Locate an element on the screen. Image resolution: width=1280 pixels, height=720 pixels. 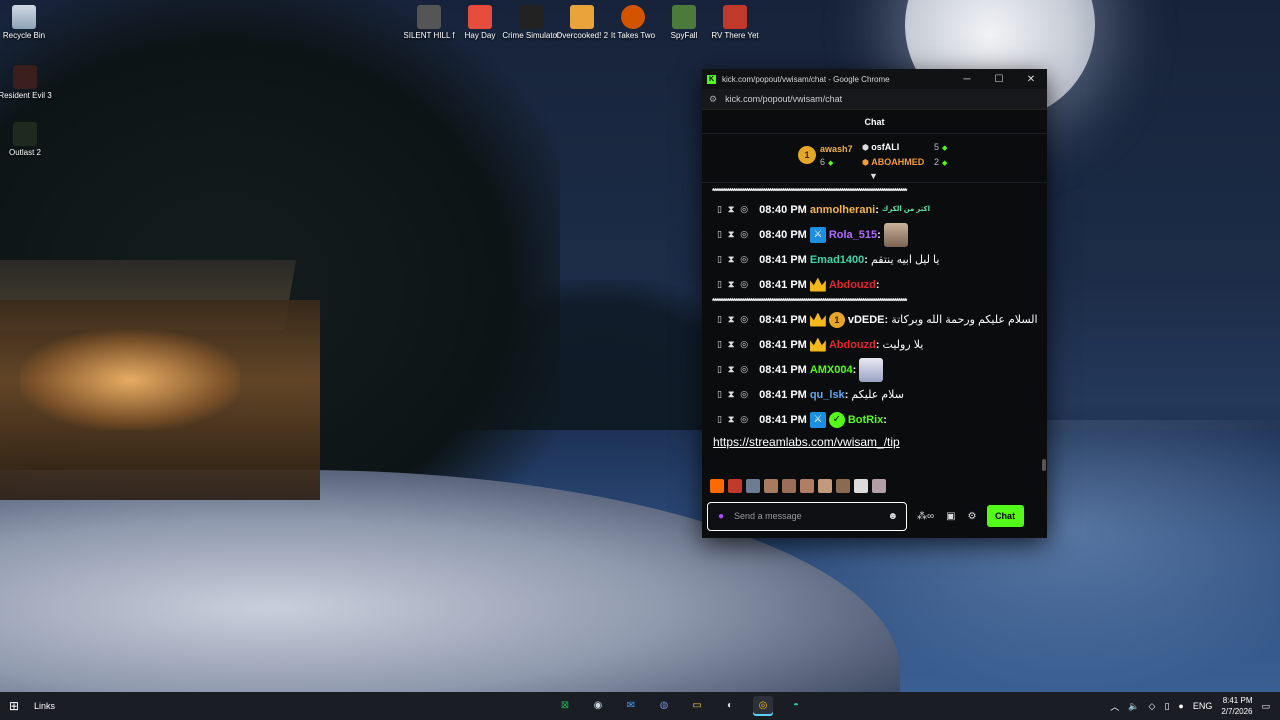
chat-message: ▯⧗◎ 08:41 PM Abdouzd: يلا روليت is located at coordinates (874, 344).